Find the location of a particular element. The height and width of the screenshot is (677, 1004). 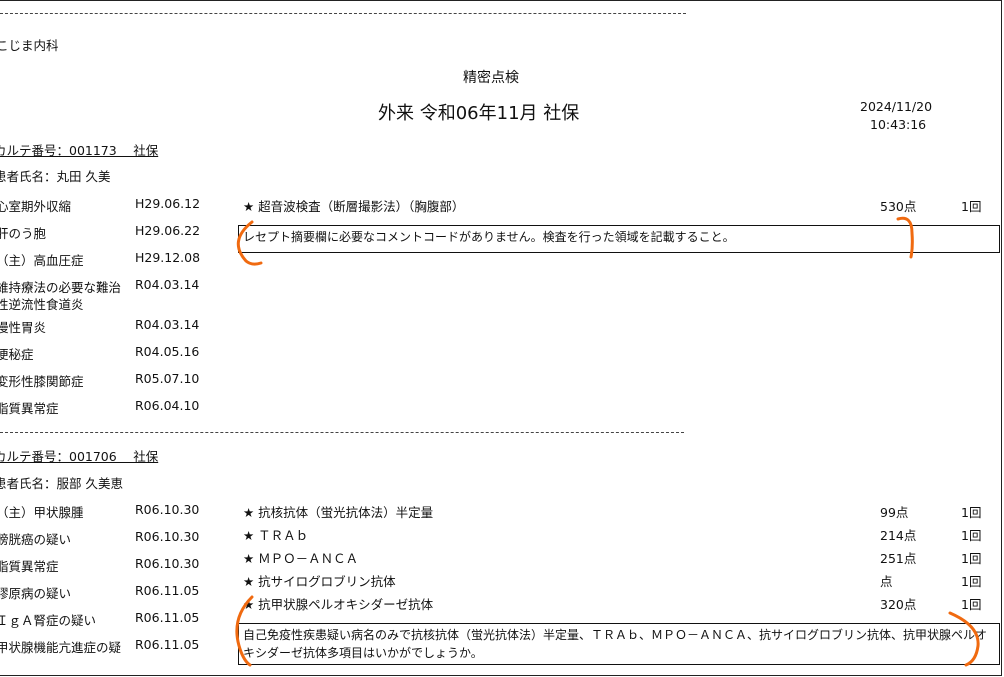

diagnosis-name: 変形性膝関節症 is located at coordinates (42, 381).